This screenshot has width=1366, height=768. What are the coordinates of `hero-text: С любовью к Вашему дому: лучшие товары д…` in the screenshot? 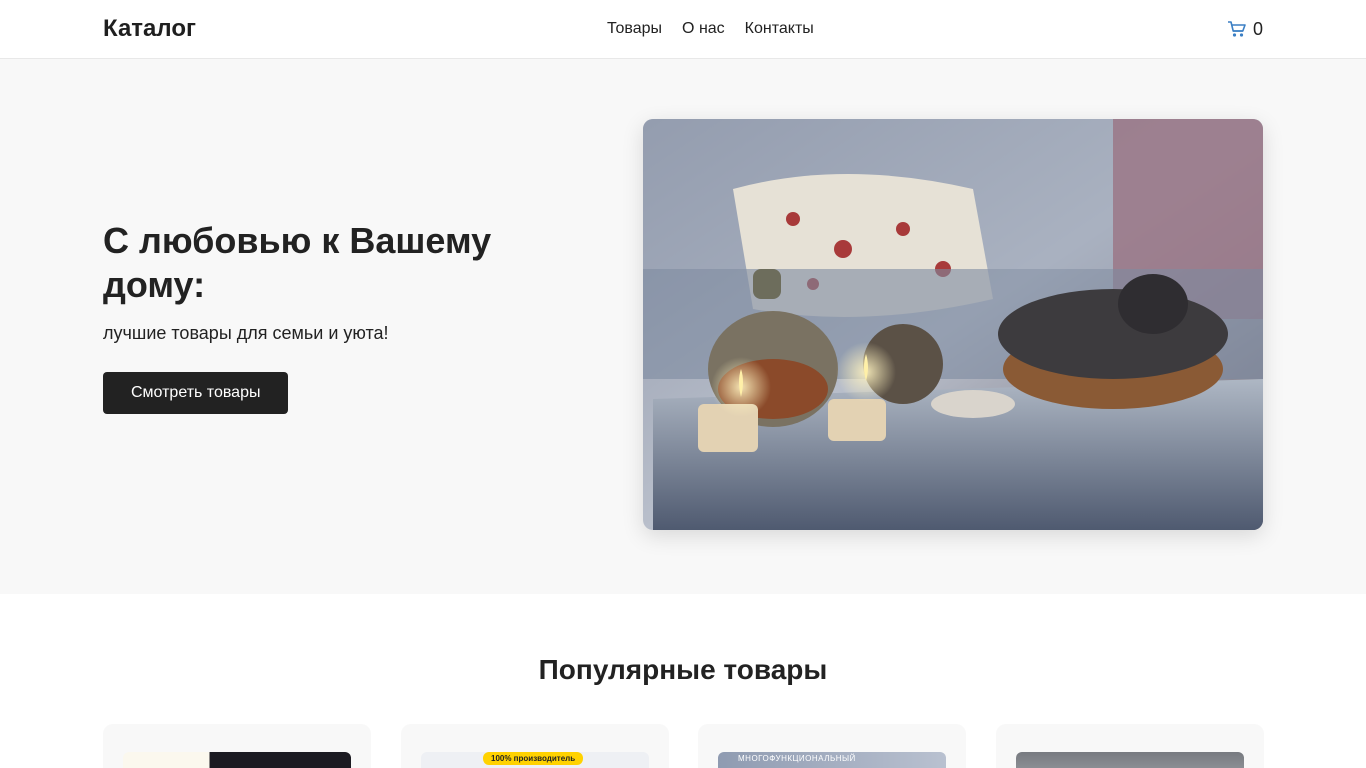 It's located at (323, 316).